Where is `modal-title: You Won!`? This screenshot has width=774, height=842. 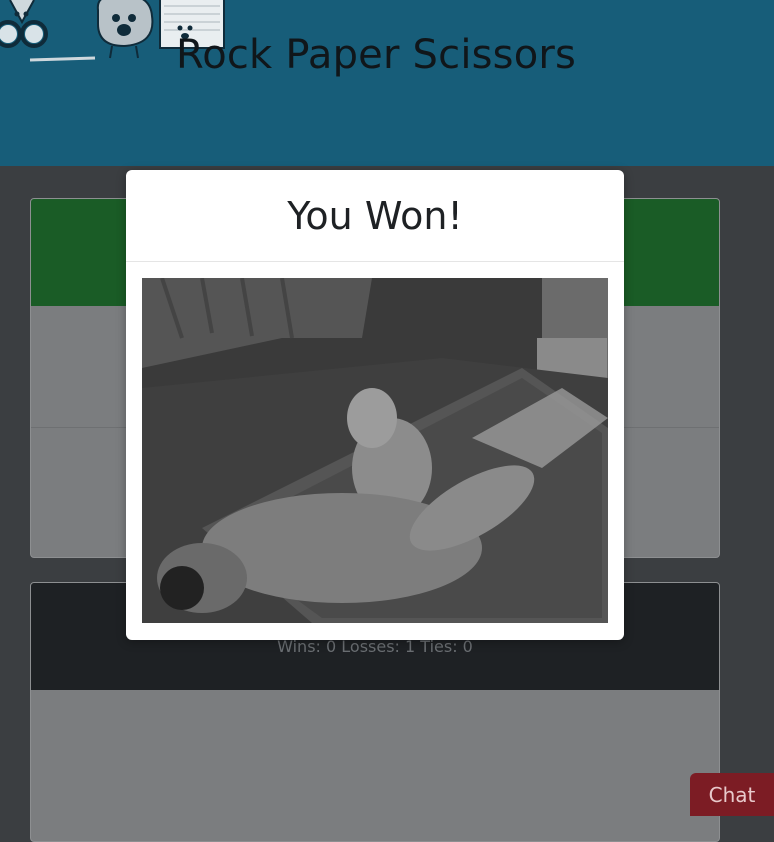
modal-title: You Won! is located at coordinates (375, 215).